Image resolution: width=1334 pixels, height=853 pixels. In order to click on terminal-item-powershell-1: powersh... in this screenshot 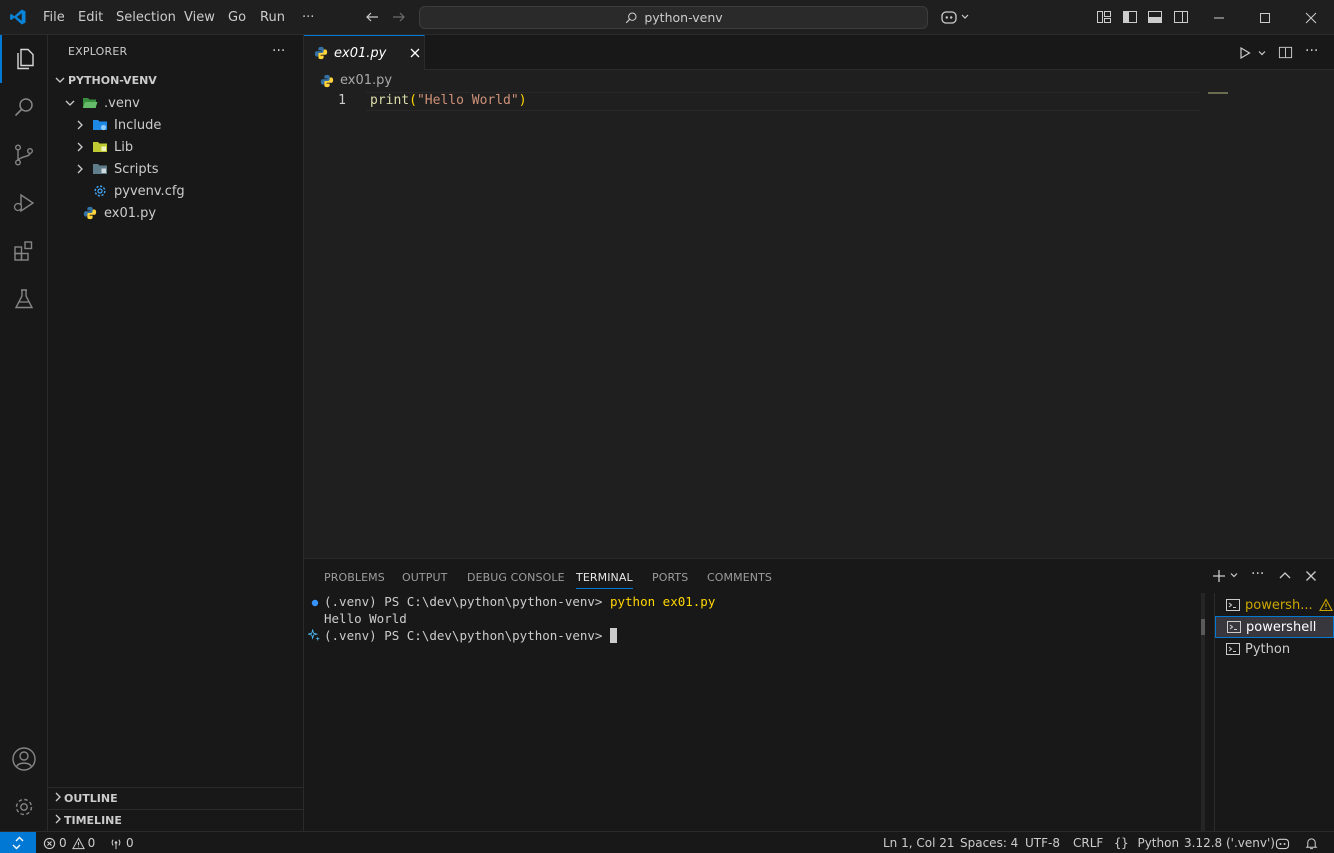, I will do `click(1274, 605)`.